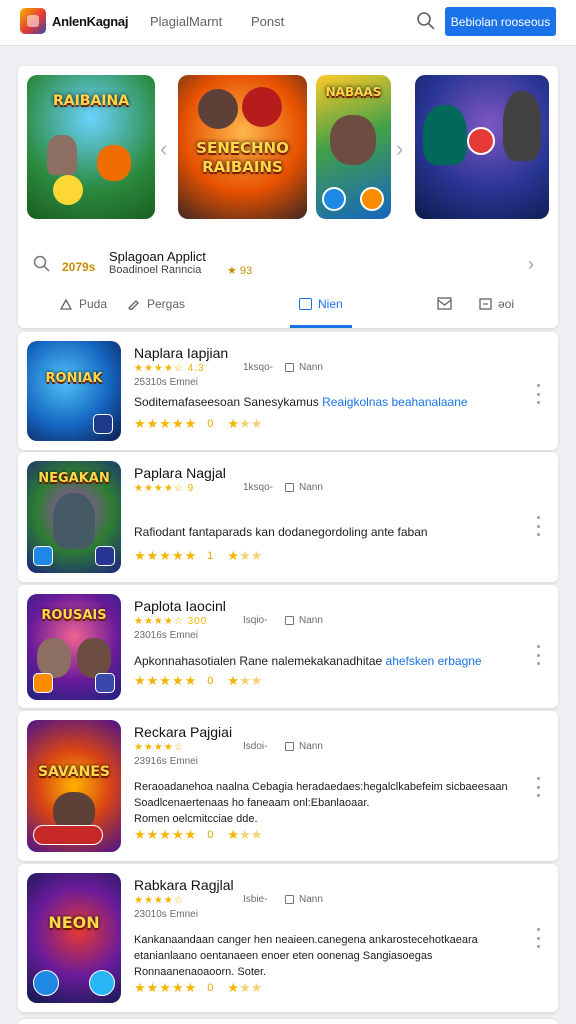 The image size is (576, 1024). Describe the element at coordinates (66, 304) in the screenshot. I see `triangle-icon` at that location.